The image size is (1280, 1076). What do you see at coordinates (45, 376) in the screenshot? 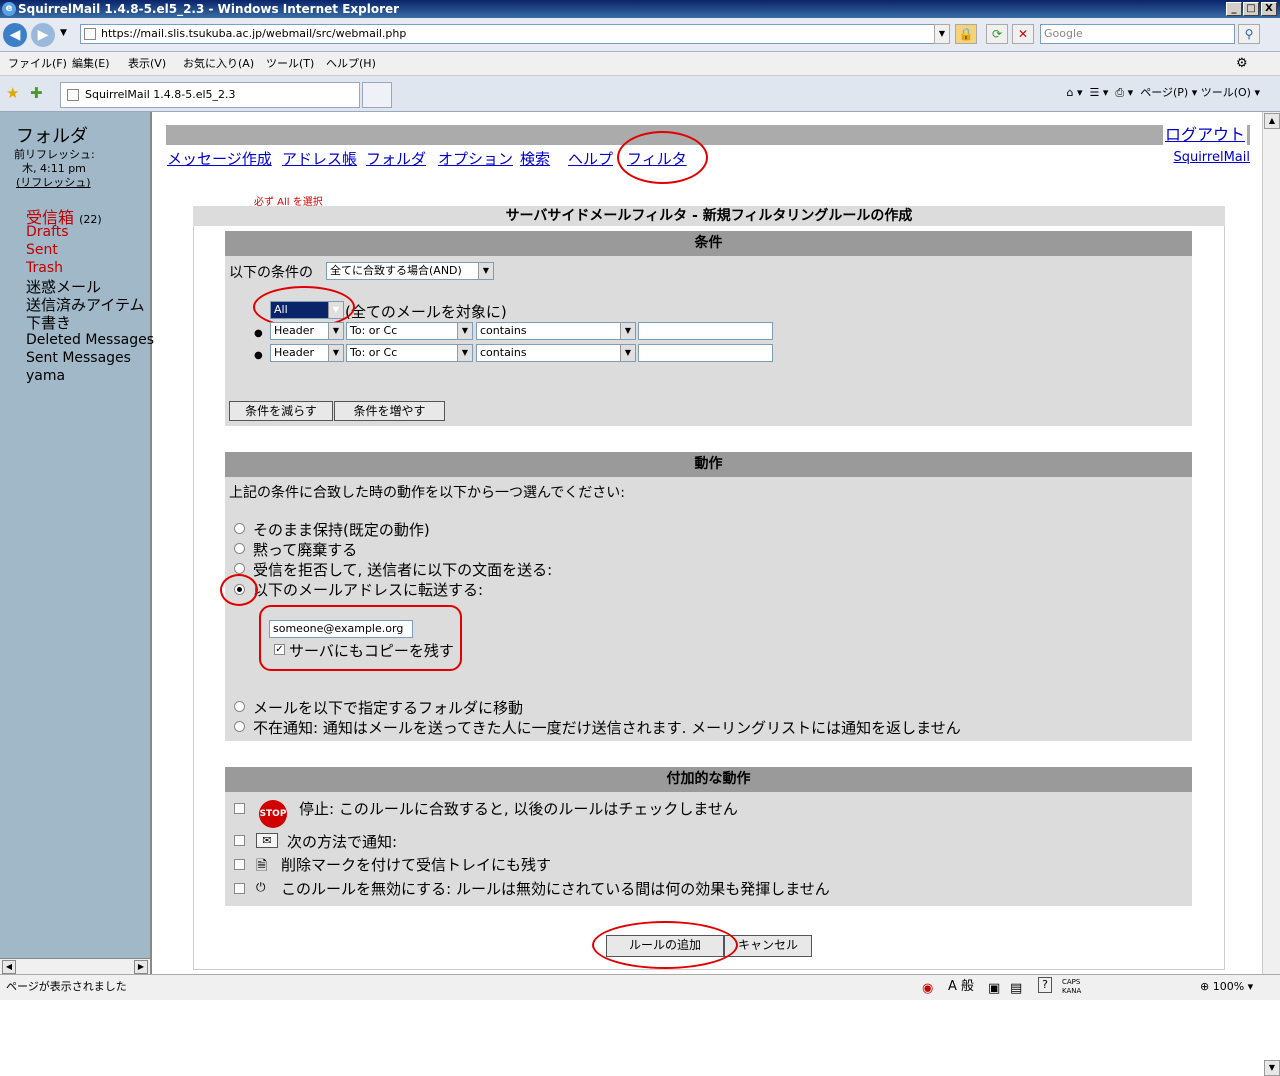
I see `folder-yama: yama` at bounding box center [45, 376].